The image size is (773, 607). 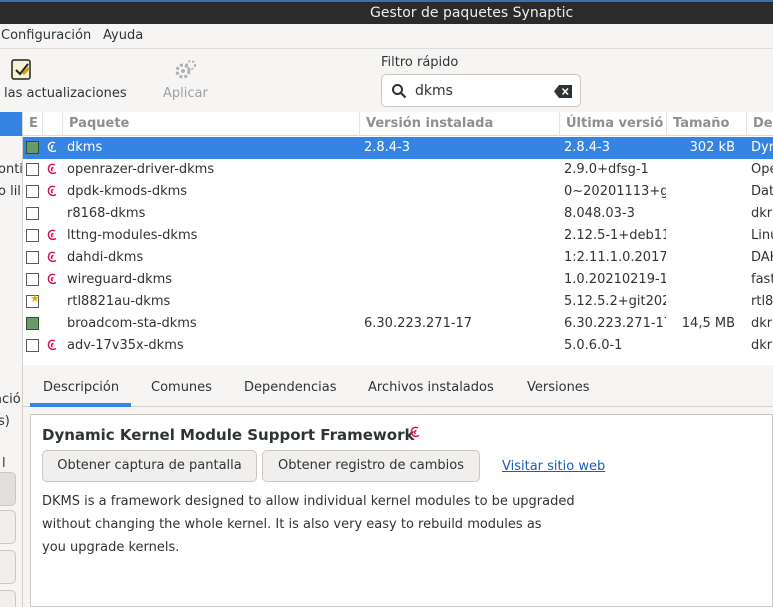 What do you see at coordinates (563, 91) in the screenshot?
I see `clear-icon` at bounding box center [563, 91].